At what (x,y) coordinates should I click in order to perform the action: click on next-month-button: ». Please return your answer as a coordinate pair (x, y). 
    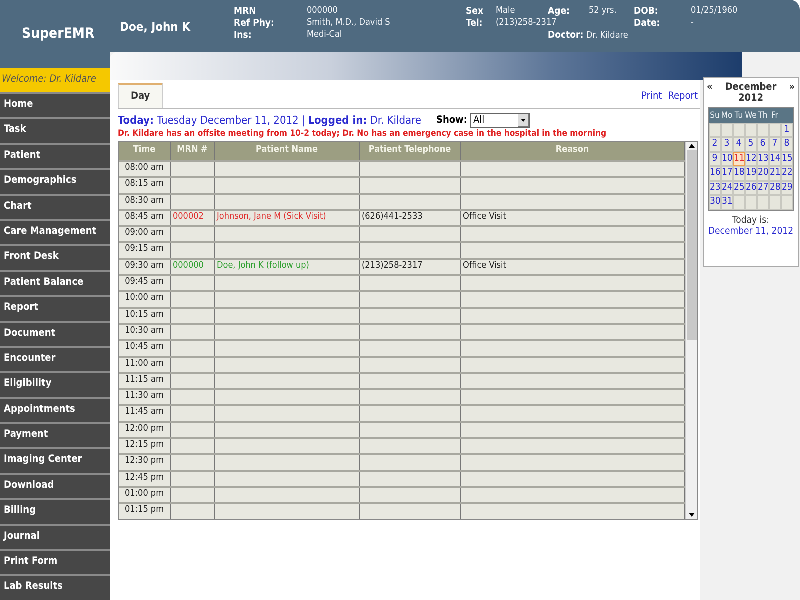
    Looking at the image, I should click on (792, 87).